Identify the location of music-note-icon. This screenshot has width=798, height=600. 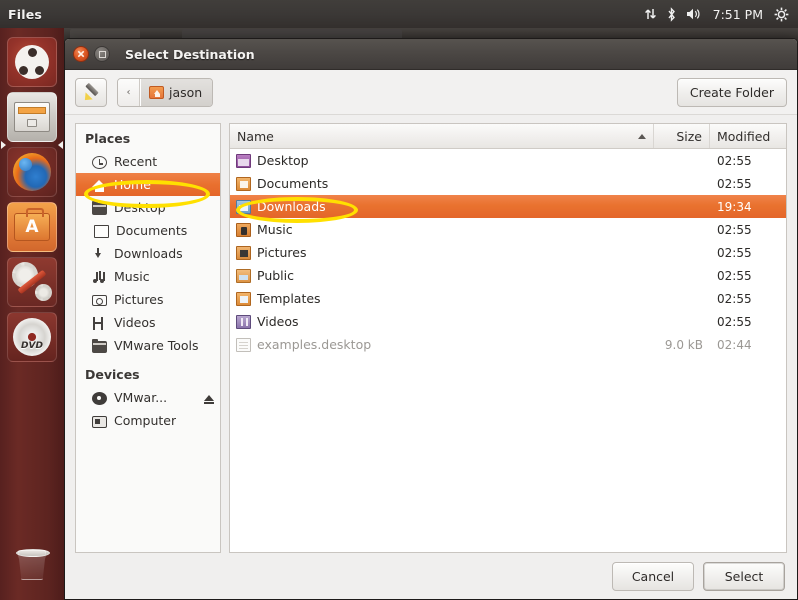
(99, 277).